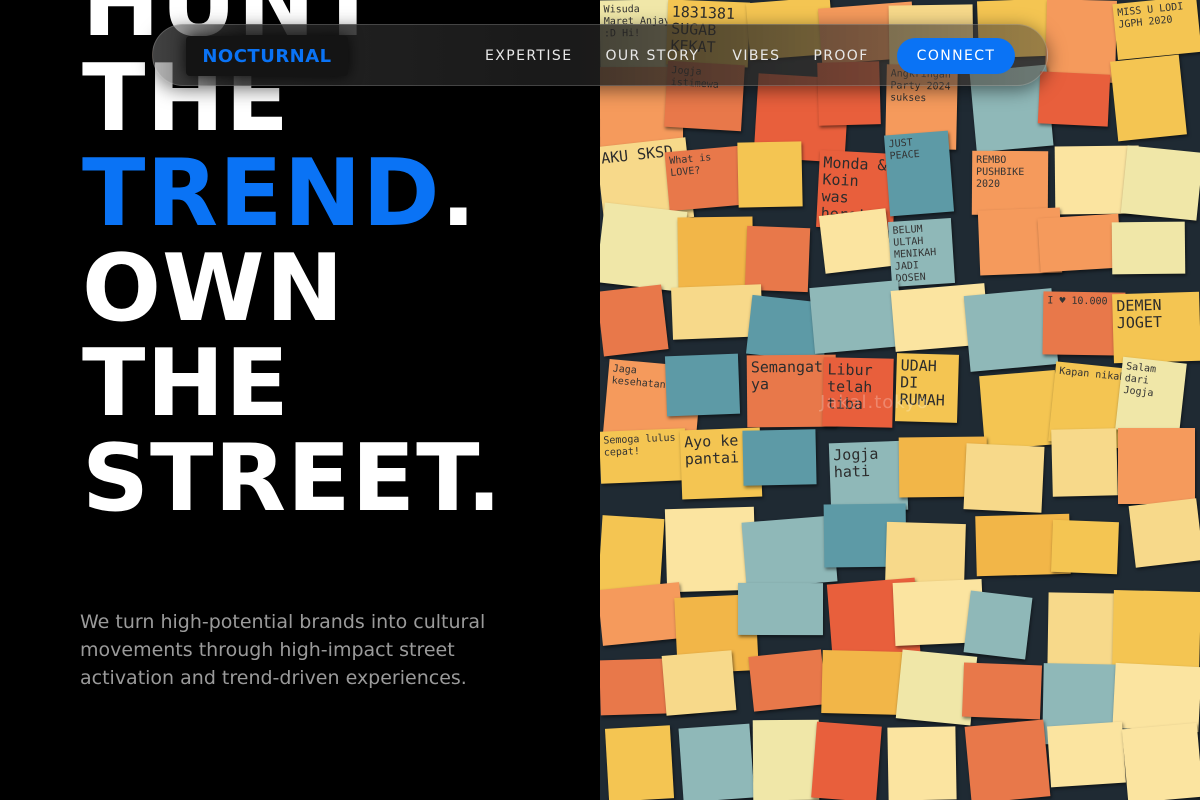 The image size is (1200, 800). I want to click on sticky-note-text: BELUM ULTAH MENIKAH JADI DOSEN, so click(914, 254).